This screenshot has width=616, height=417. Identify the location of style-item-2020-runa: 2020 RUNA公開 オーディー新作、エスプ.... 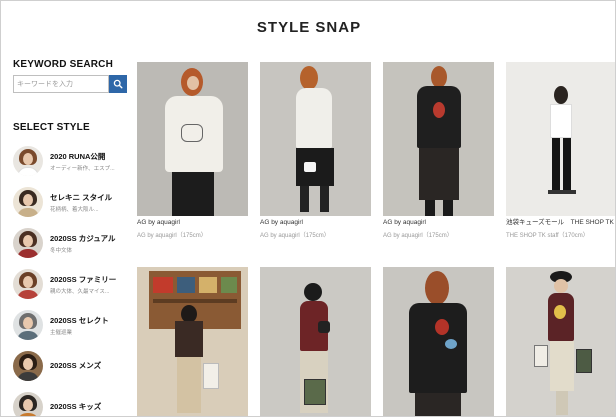
(72, 161).